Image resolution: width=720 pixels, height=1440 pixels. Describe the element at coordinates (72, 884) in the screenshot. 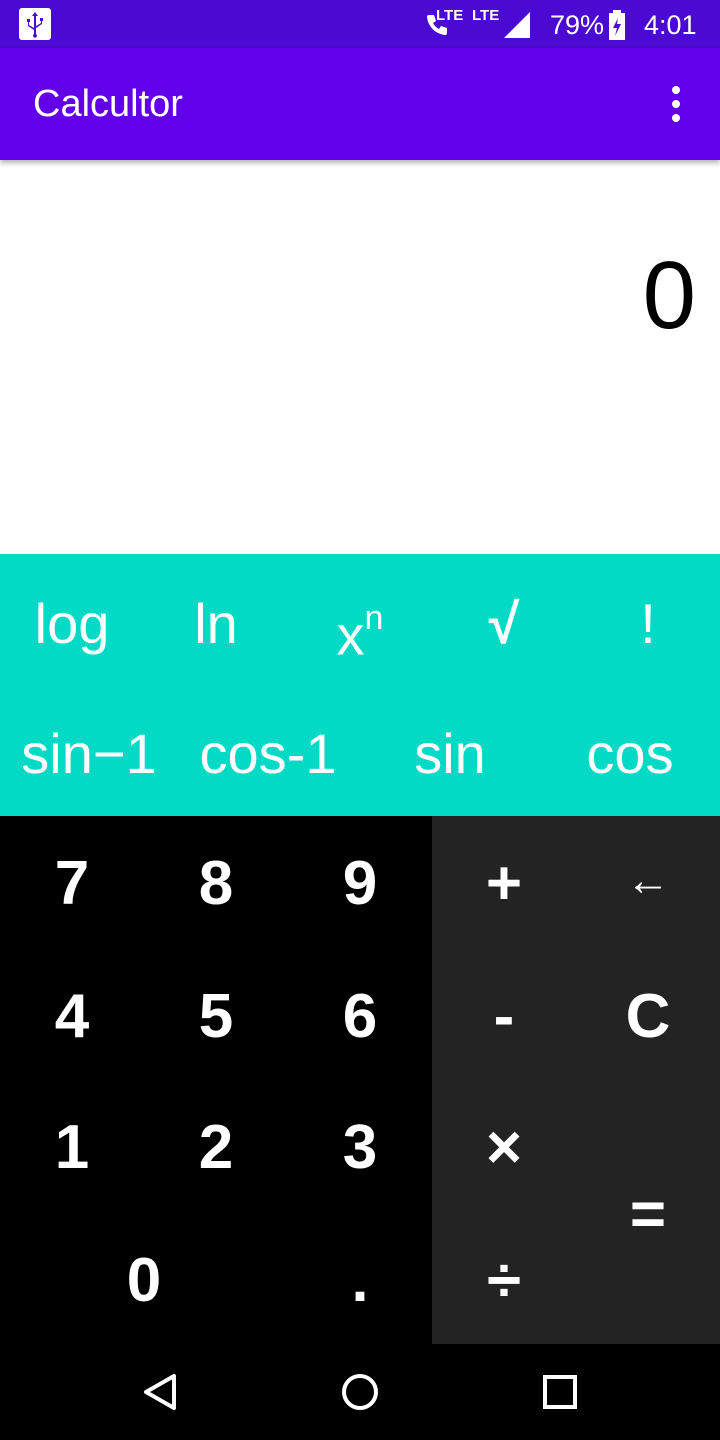

I see `digit-7-button: 7` at that location.